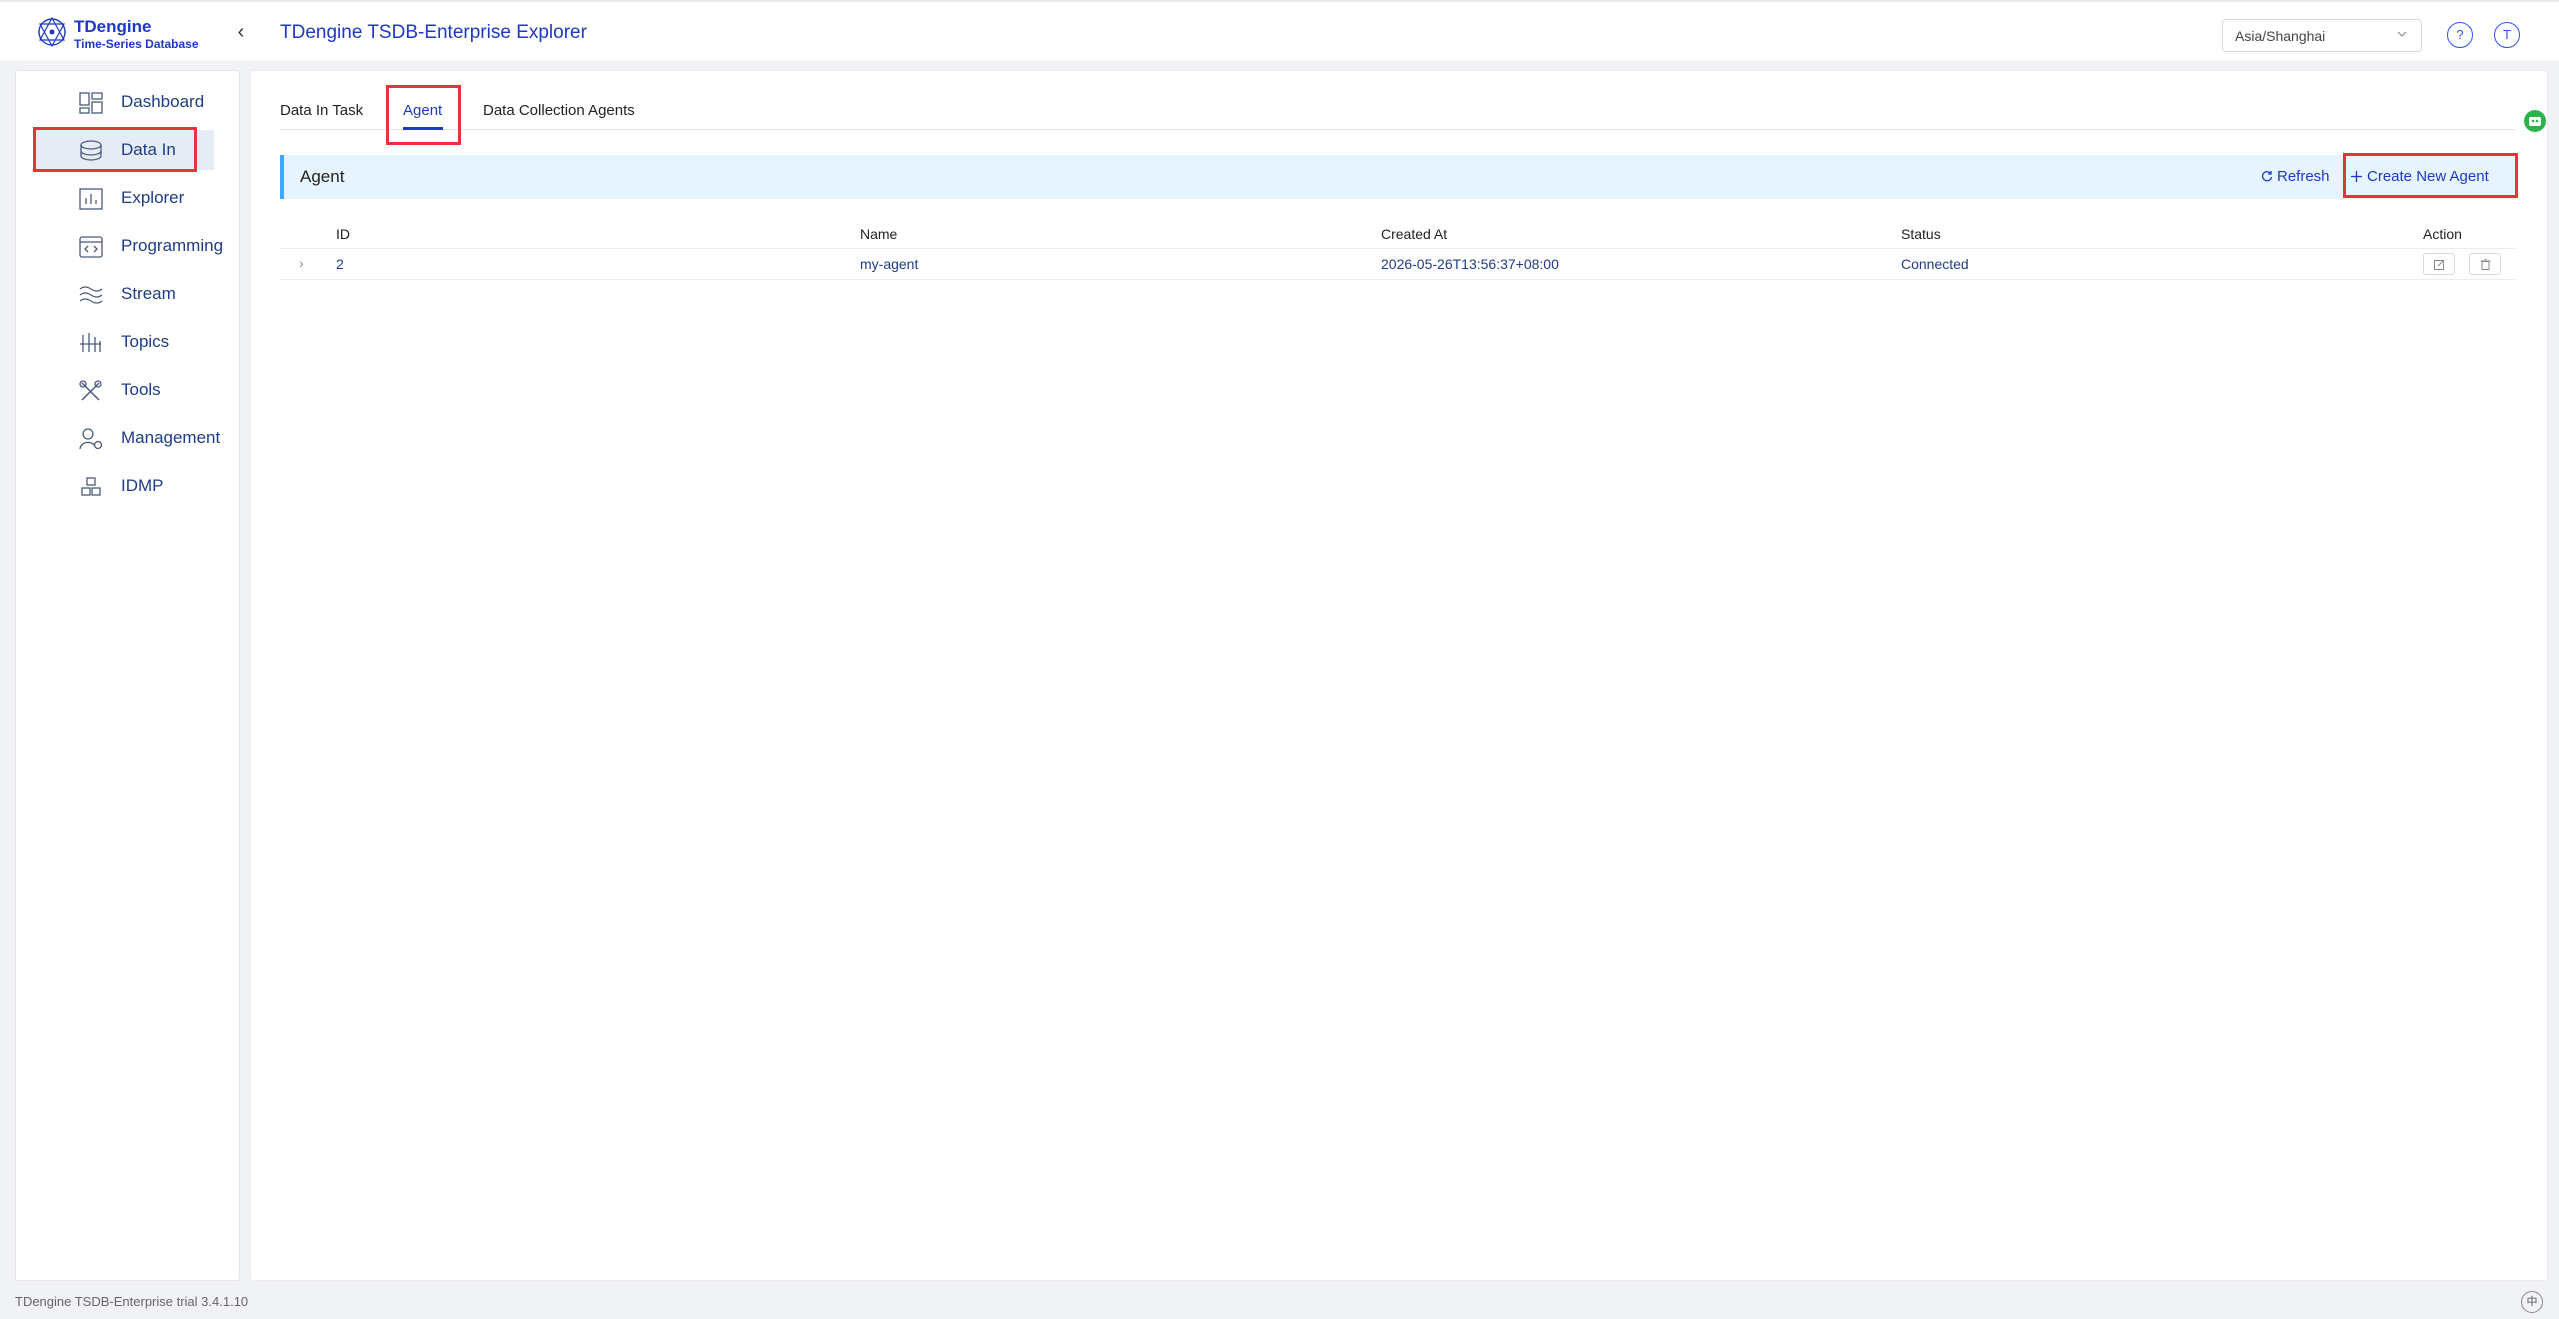 The image size is (2559, 1319). What do you see at coordinates (90, 390) in the screenshot?
I see `tools-icon` at bounding box center [90, 390].